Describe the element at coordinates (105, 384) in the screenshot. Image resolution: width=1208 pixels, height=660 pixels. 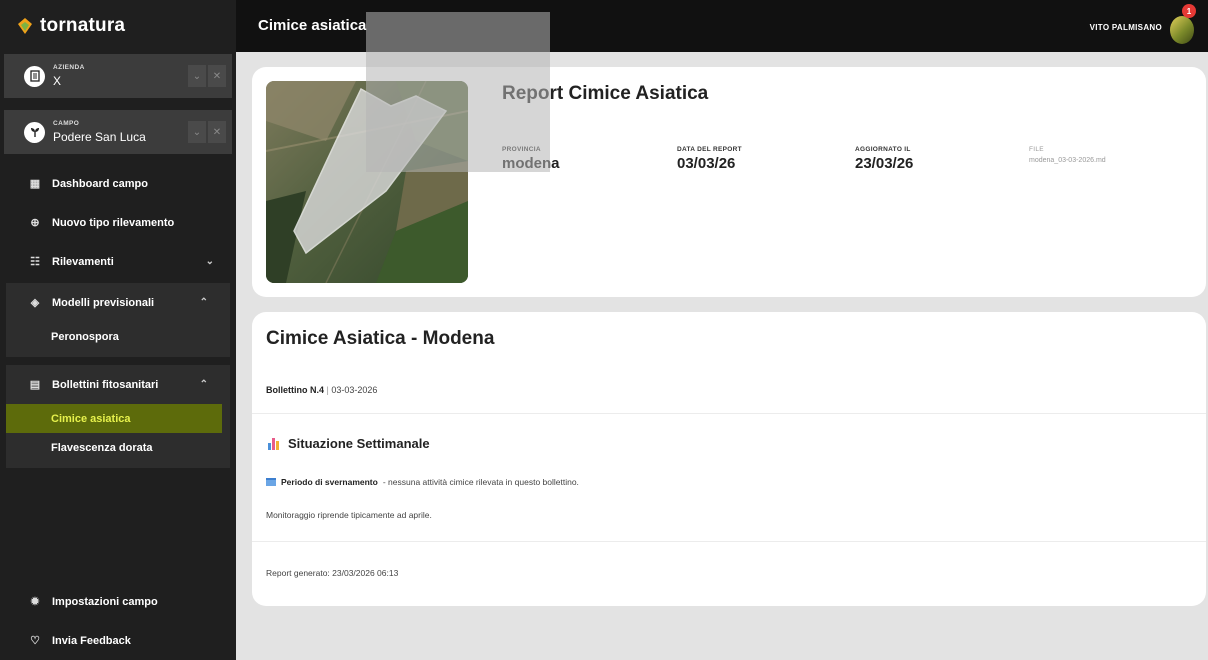
I see `nav-bollettini-label: Bollettini fitosanitari` at that location.